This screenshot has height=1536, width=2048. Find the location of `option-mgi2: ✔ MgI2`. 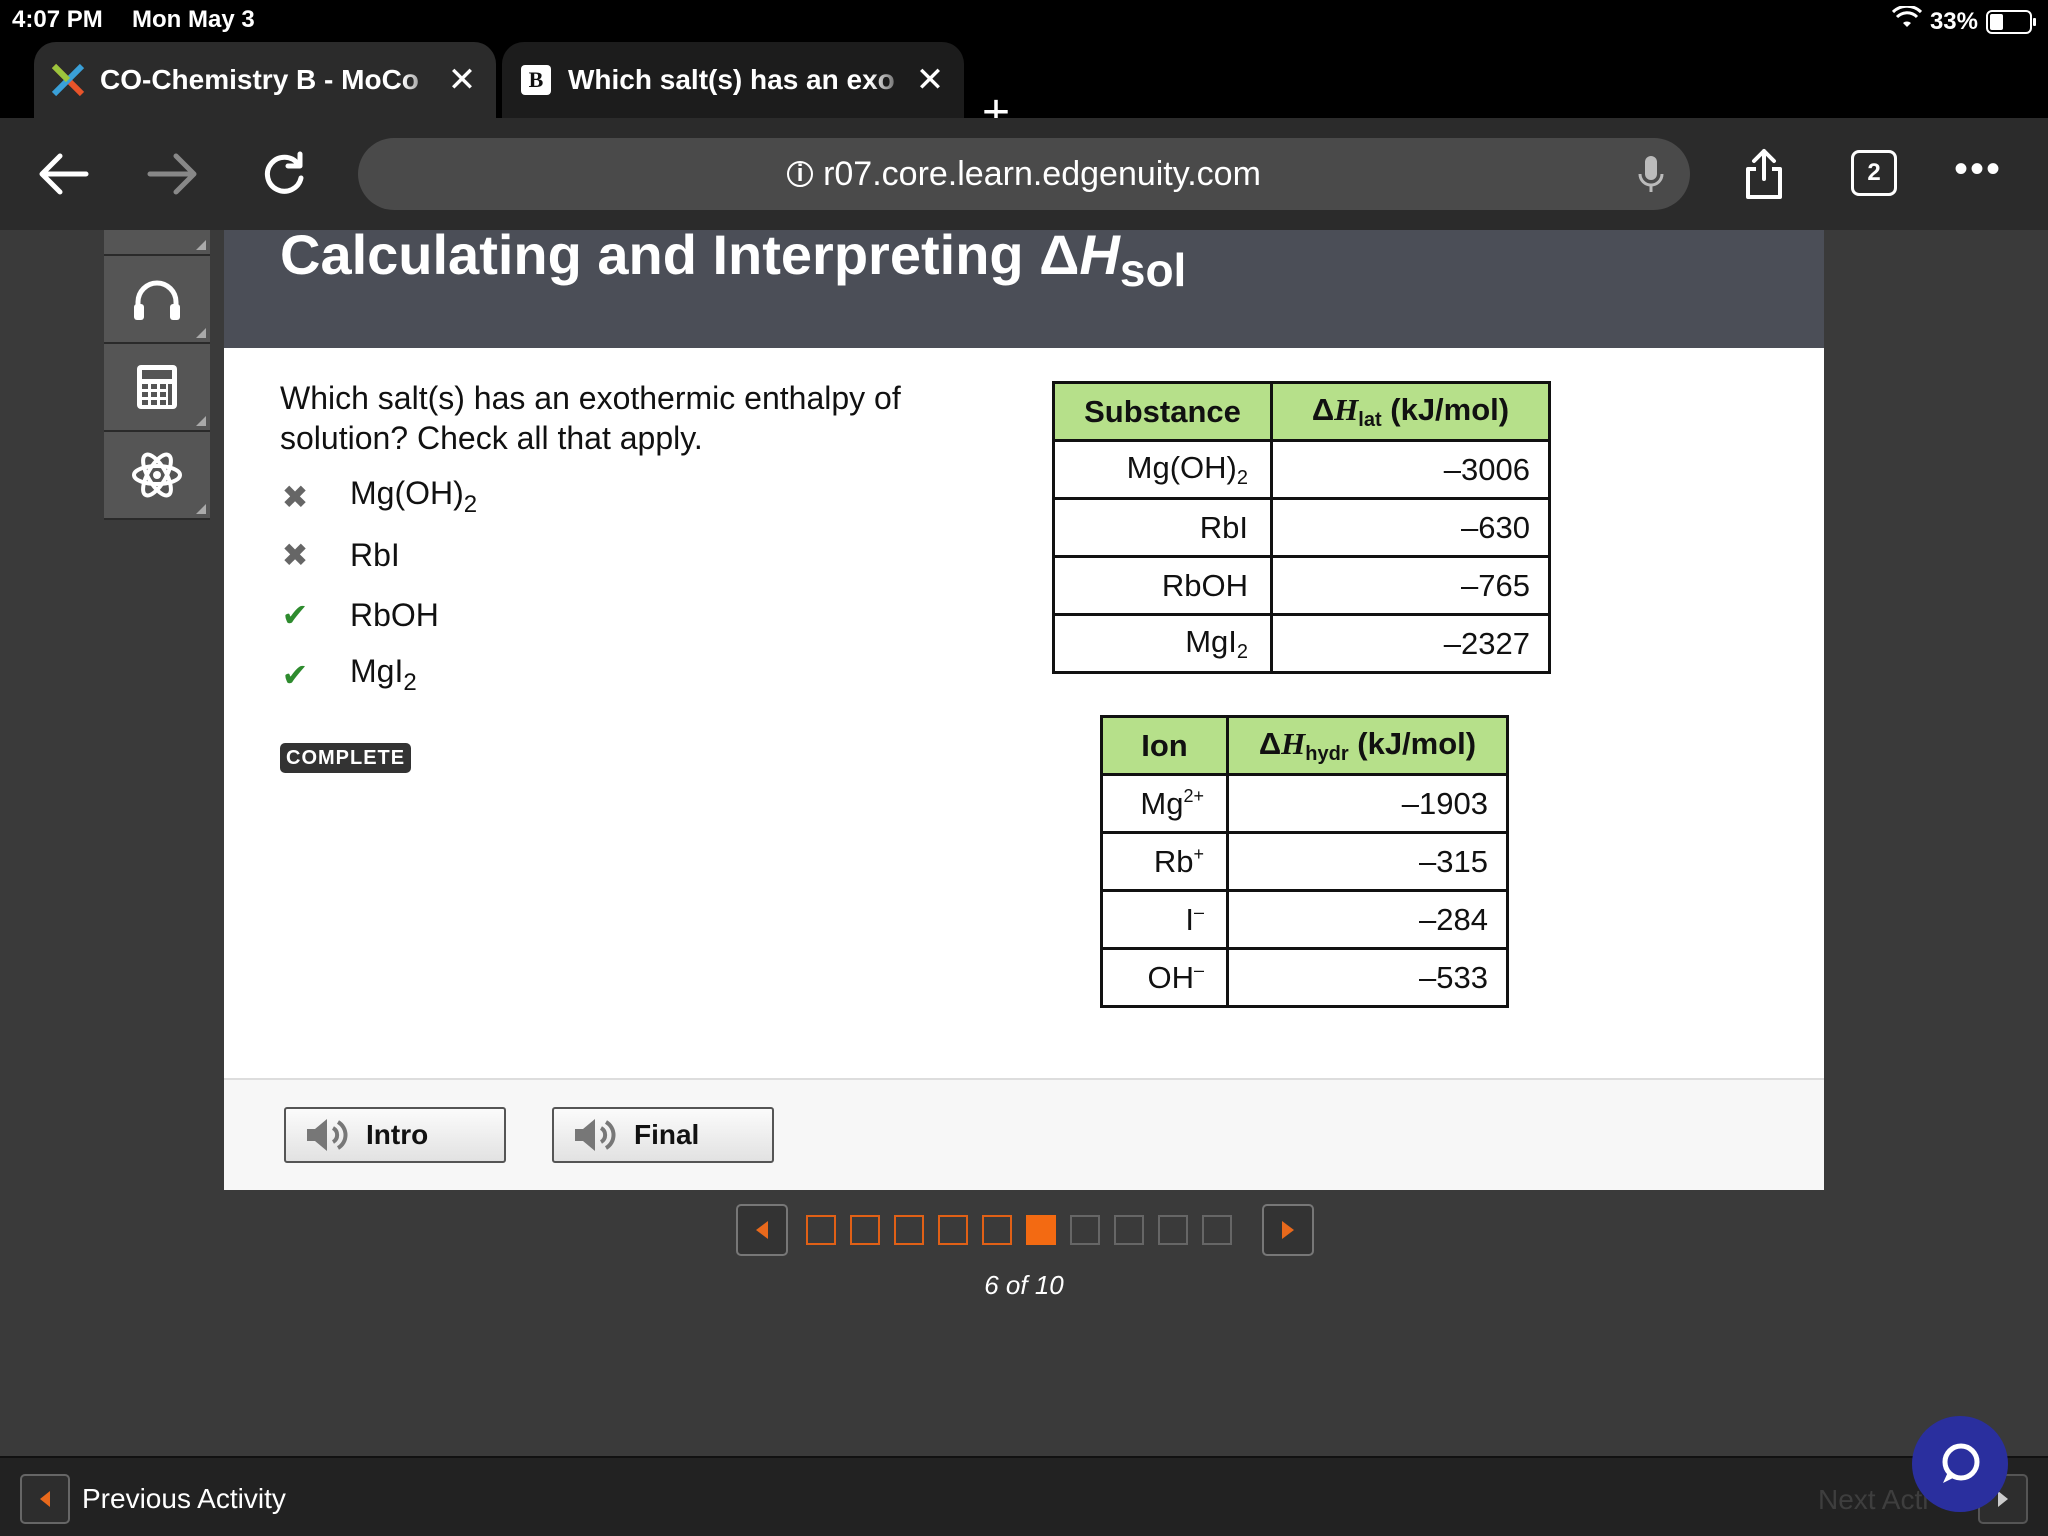

option-mgi2: ✔ MgI2 is located at coordinates (348, 675).